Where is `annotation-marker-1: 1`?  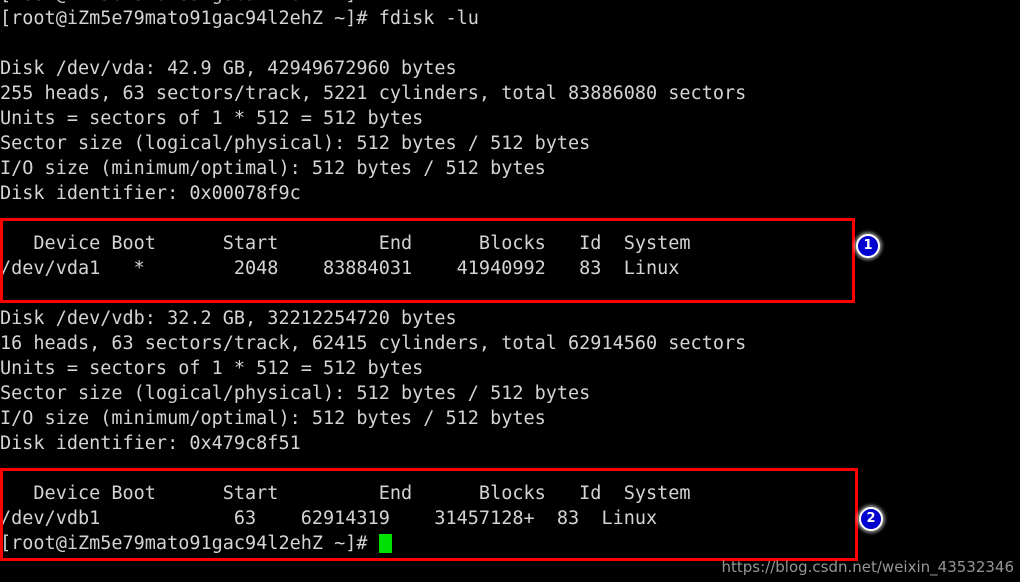
annotation-marker-1: 1 is located at coordinates (868, 246).